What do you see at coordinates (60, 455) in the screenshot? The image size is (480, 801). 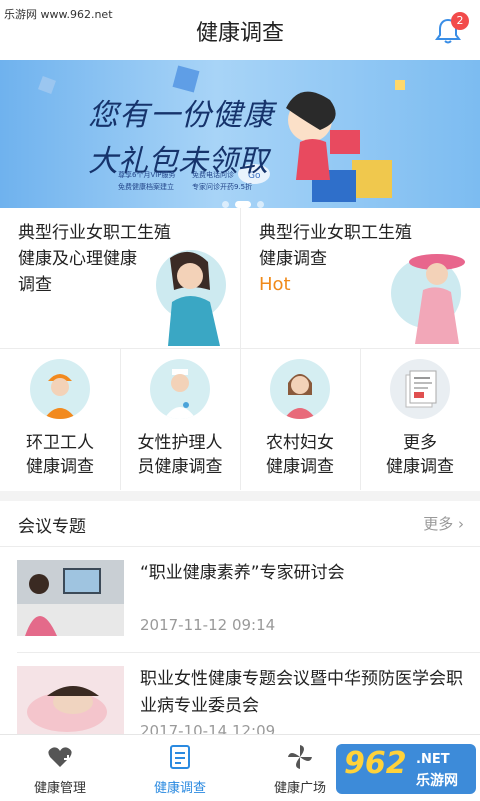 I see `category-label: 环卫工人 健康调查` at bounding box center [60, 455].